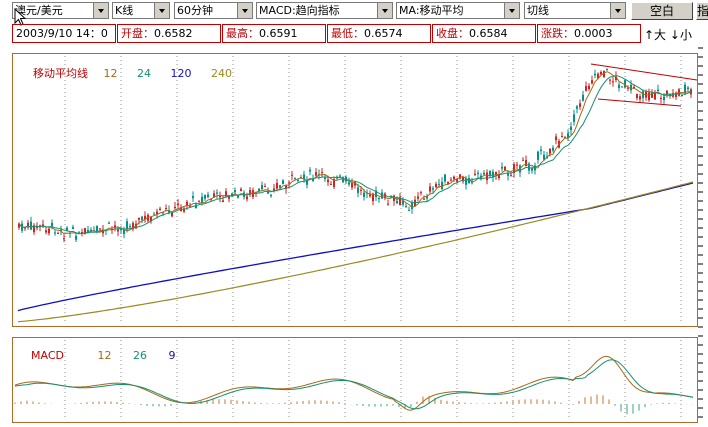 The image size is (708, 427). What do you see at coordinates (681, 35) in the screenshot?
I see `zoom-out-button: ↓小` at bounding box center [681, 35].